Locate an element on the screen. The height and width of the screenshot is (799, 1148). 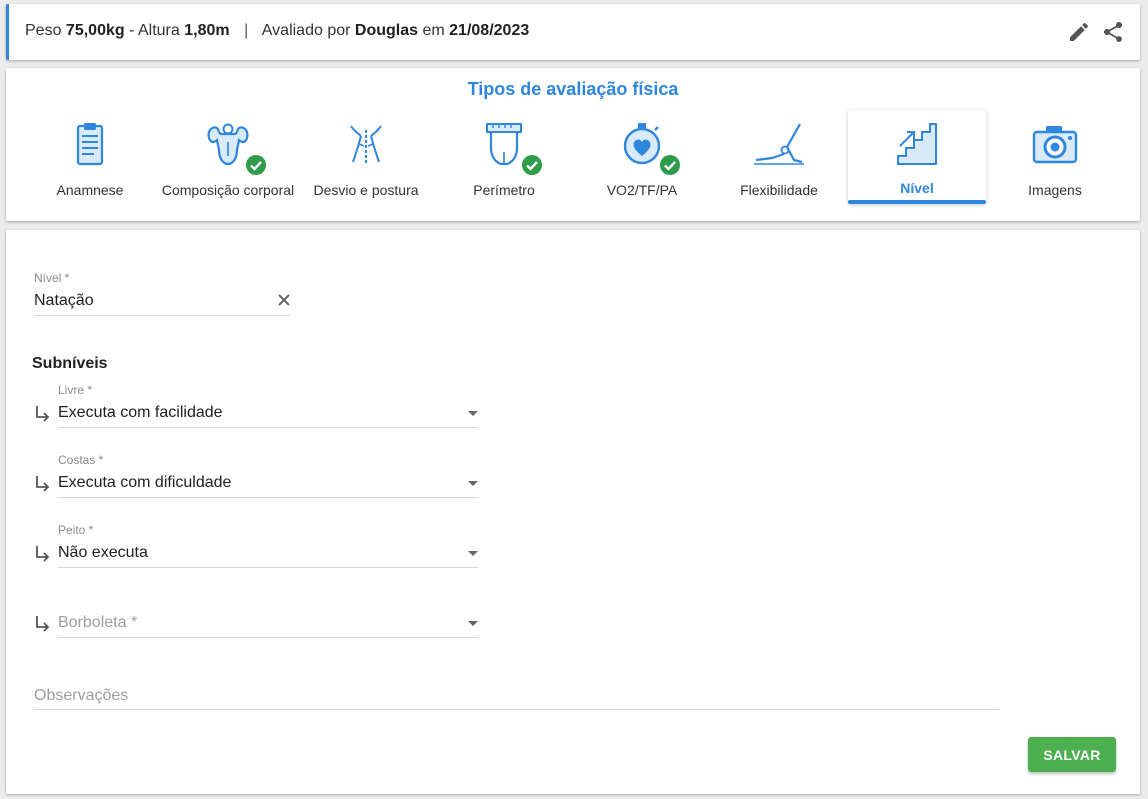
borboleta-underline is located at coordinates (268, 637).